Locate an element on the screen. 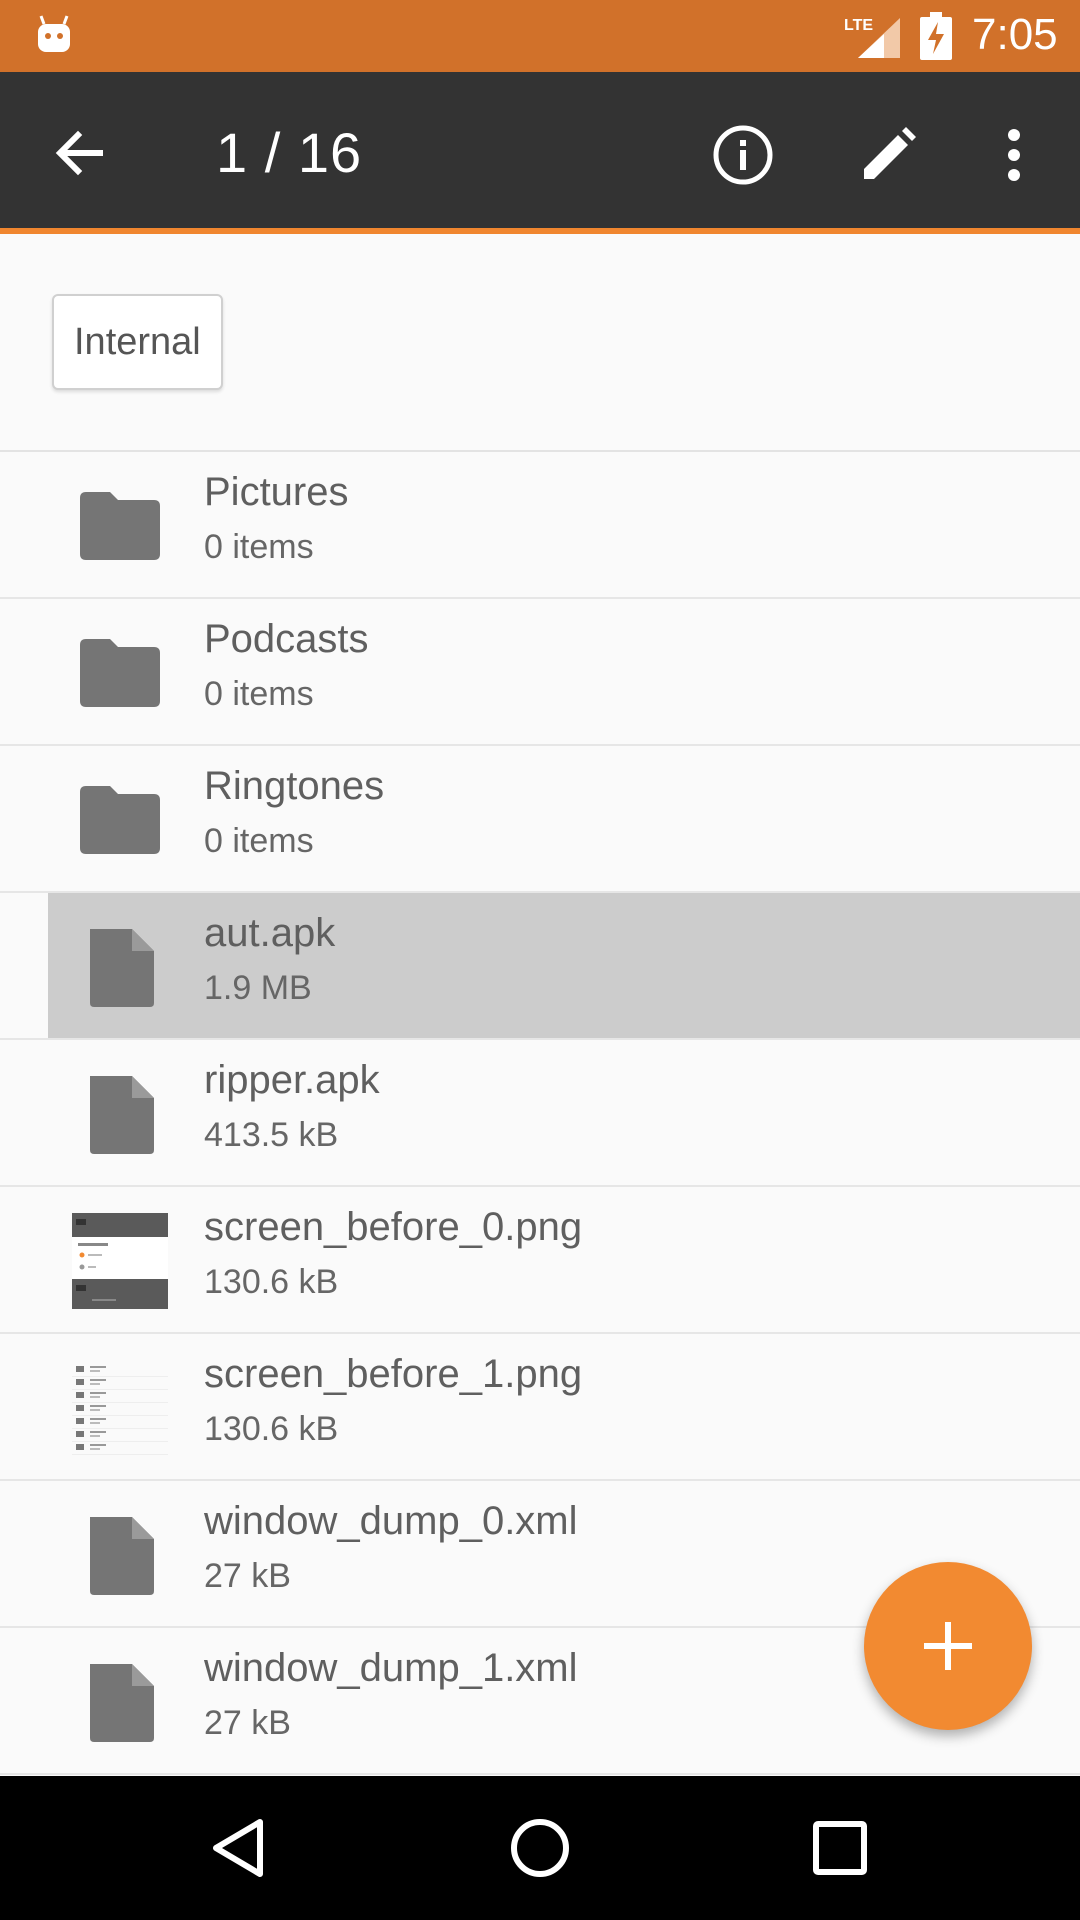  svg-text: LTE is located at coordinates (858, 25).